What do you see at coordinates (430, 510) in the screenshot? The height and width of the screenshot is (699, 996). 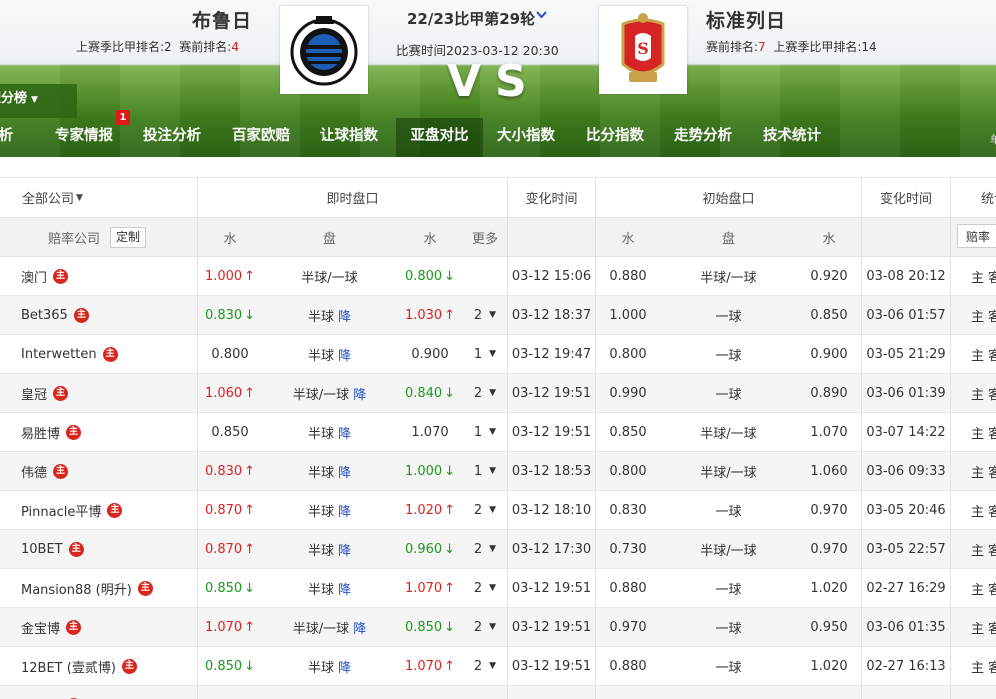 I see `live-water-away: 1.020↑` at bounding box center [430, 510].